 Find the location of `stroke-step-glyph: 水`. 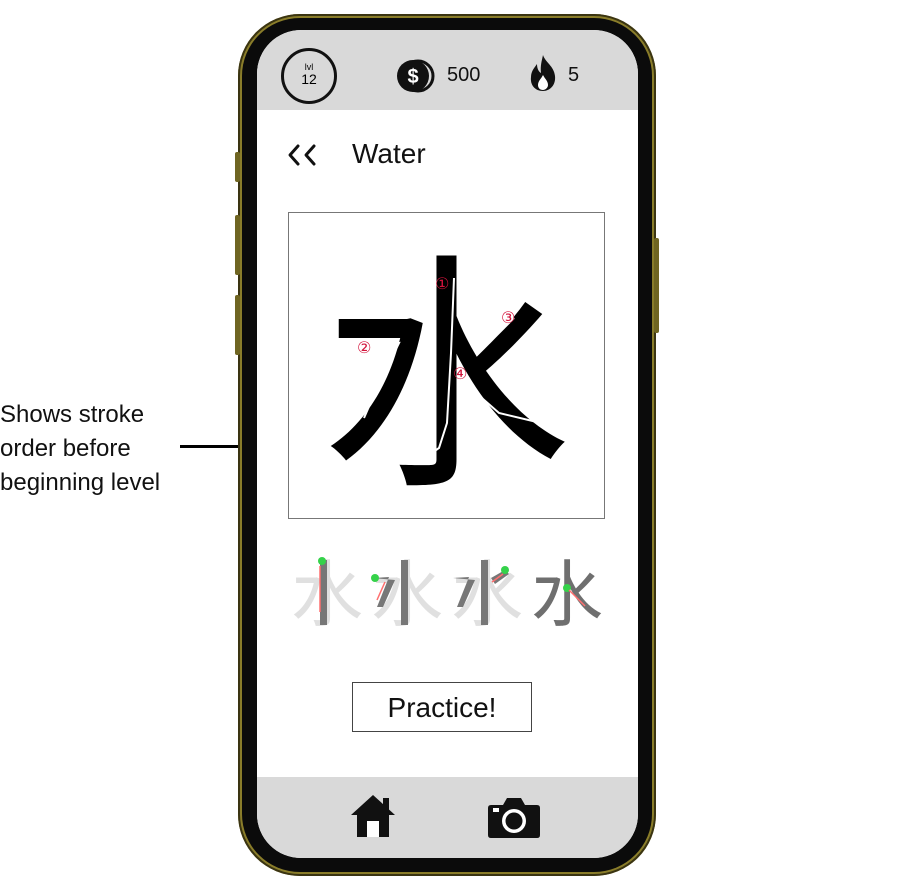

stroke-step-glyph: 水 is located at coordinates (567, 592).